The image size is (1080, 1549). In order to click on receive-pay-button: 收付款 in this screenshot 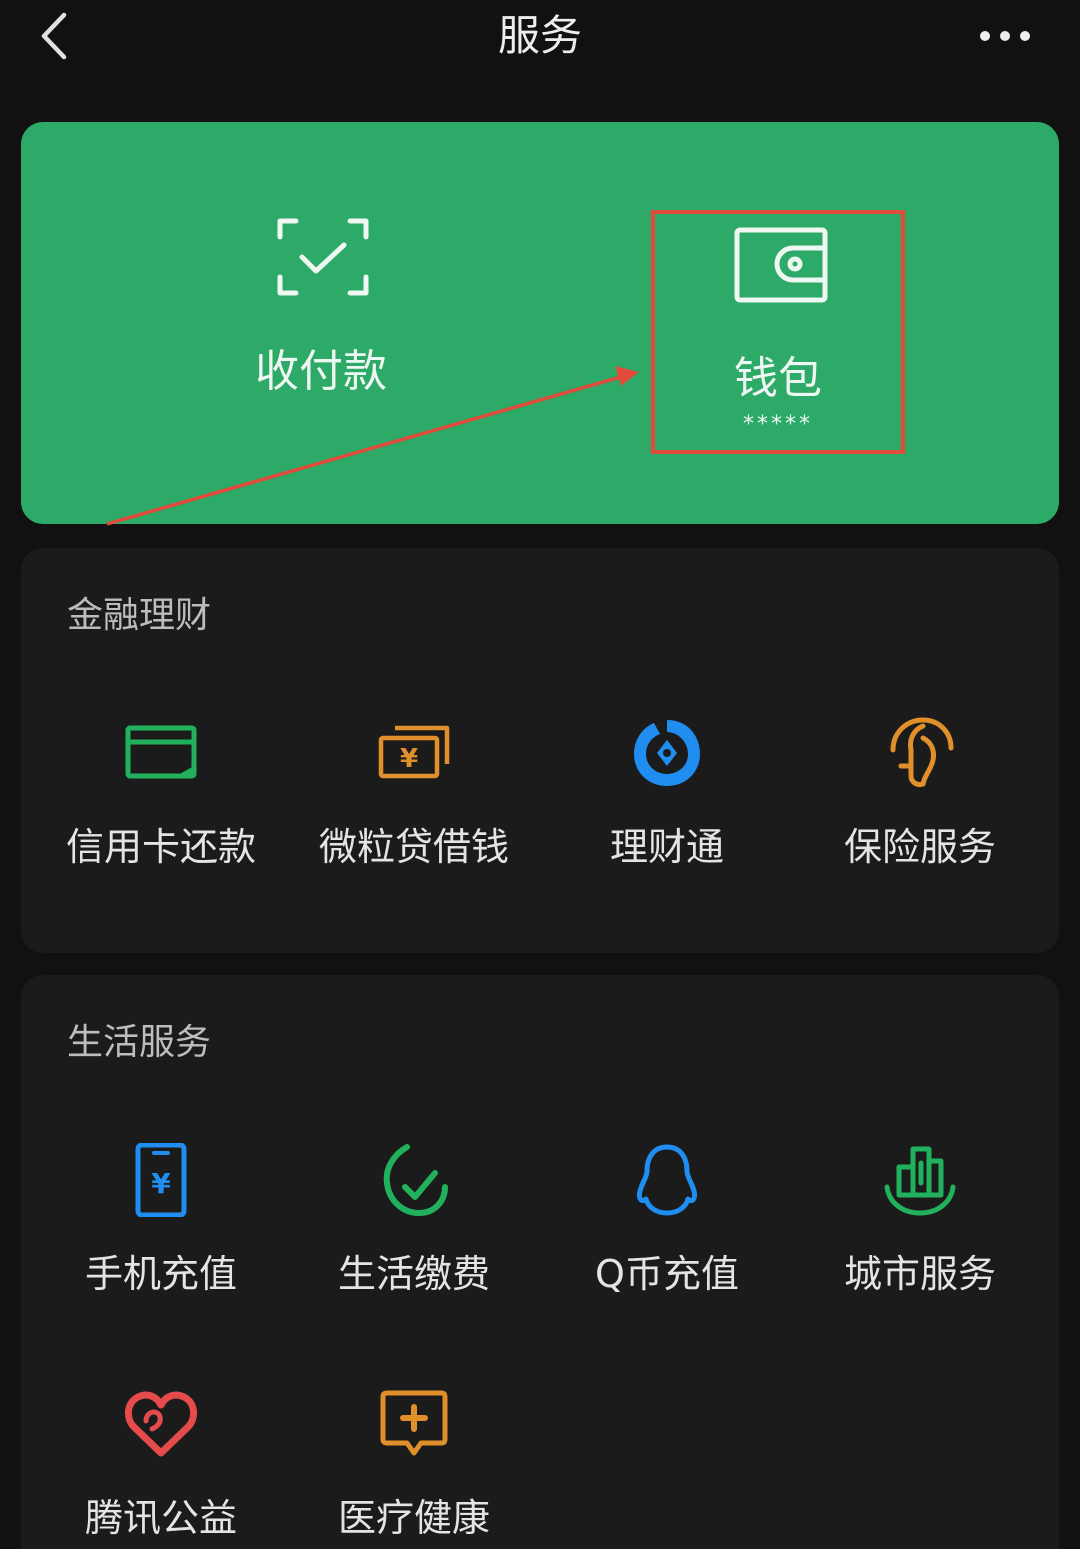, I will do `click(321, 322)`.